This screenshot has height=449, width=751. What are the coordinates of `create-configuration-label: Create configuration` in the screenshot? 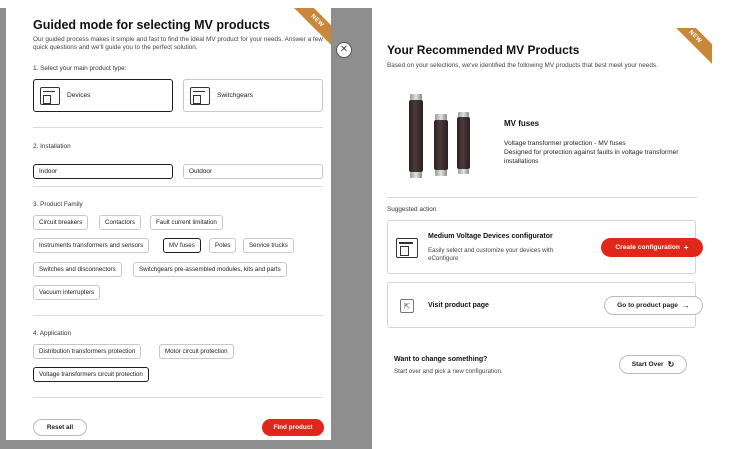 It's located at (647, 247).